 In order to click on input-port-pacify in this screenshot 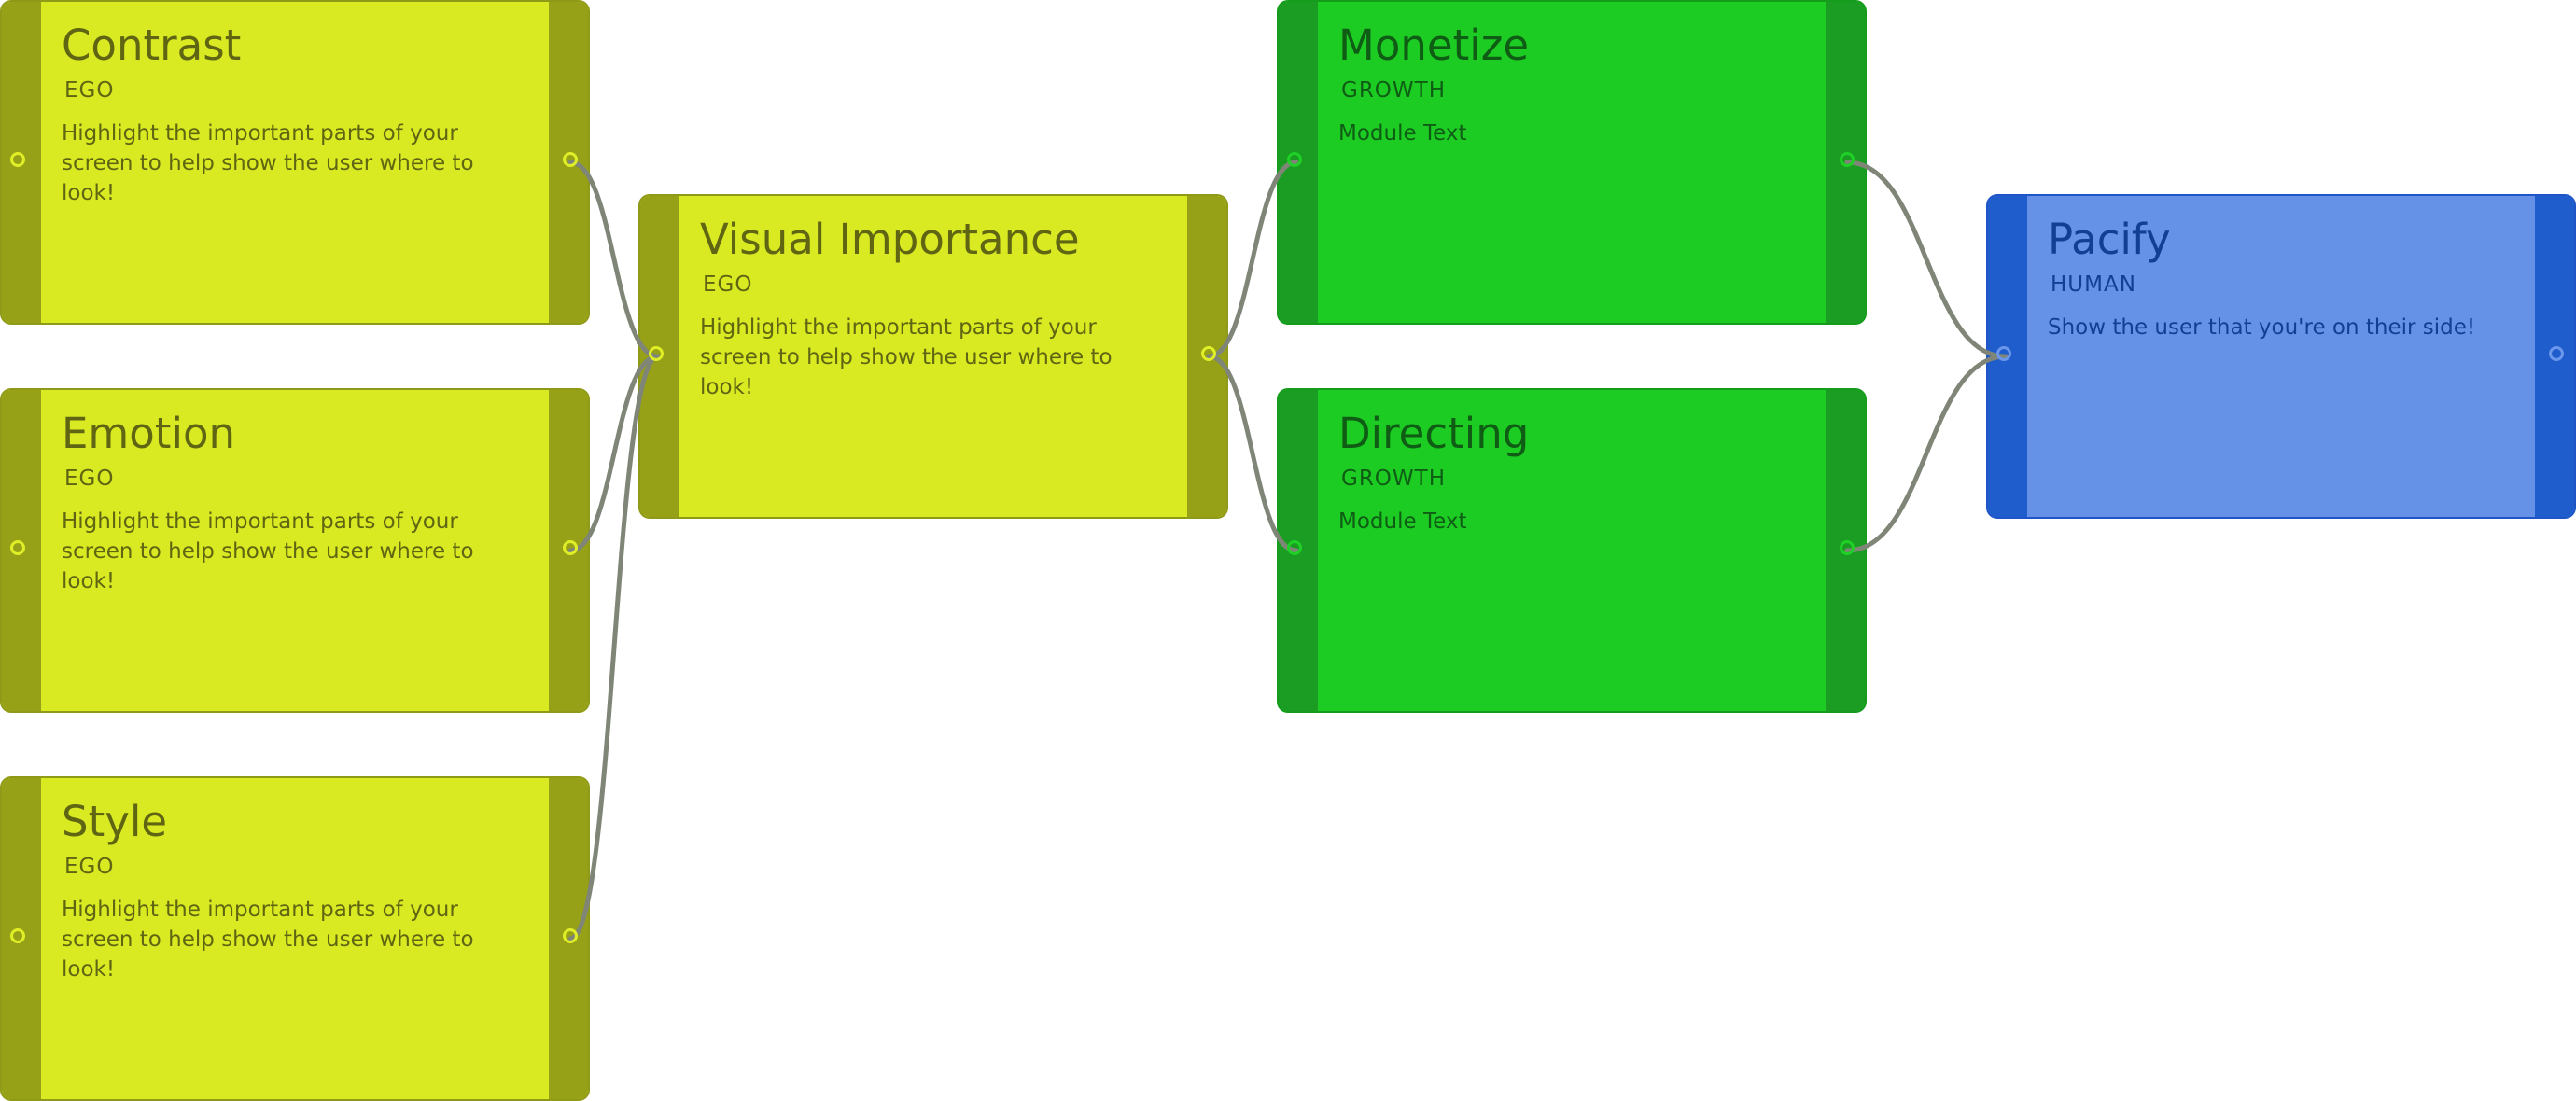, I will do `click(2003, 354)`.